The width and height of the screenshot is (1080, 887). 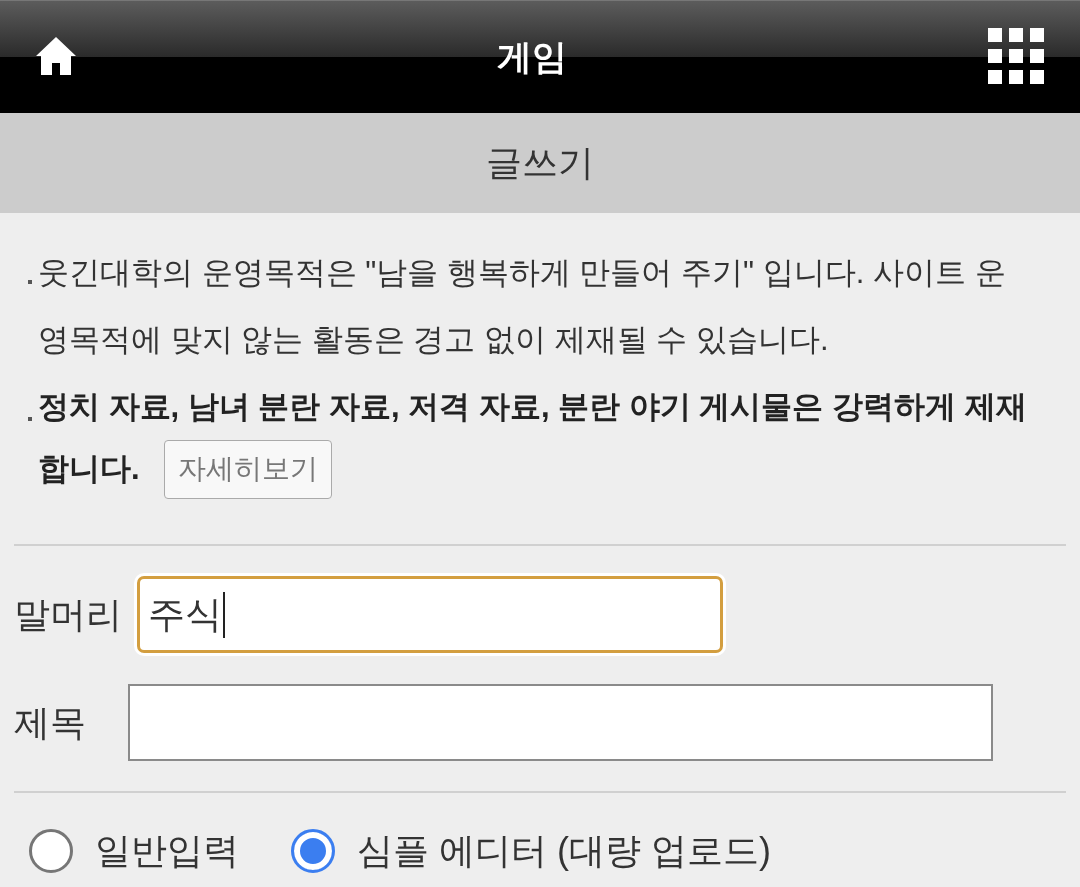 What do you see at coordinates (540, 163) in the screenshot?
I see `section-title: 글쓰기` at bounding box center [540, 163].